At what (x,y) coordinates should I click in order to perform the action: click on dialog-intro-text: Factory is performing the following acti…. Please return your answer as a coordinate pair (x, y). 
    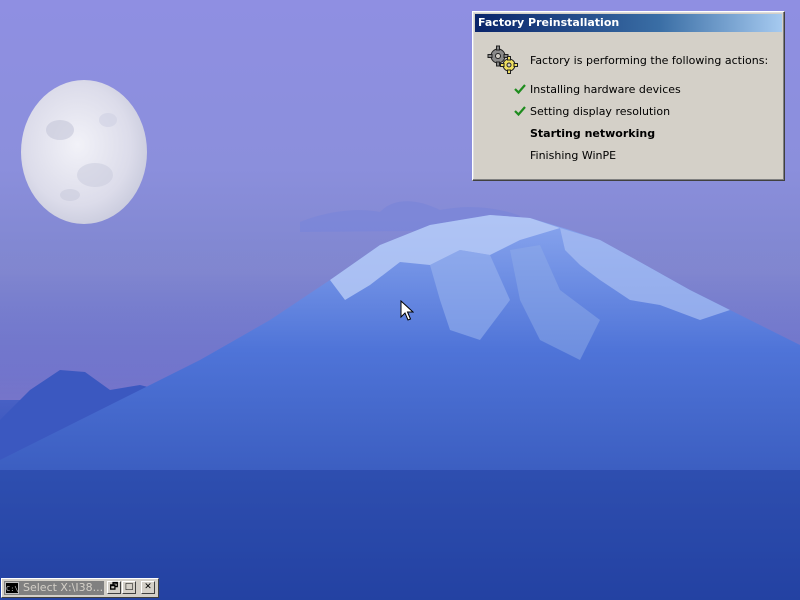
    Looking at the image, I should click on (649, 60).